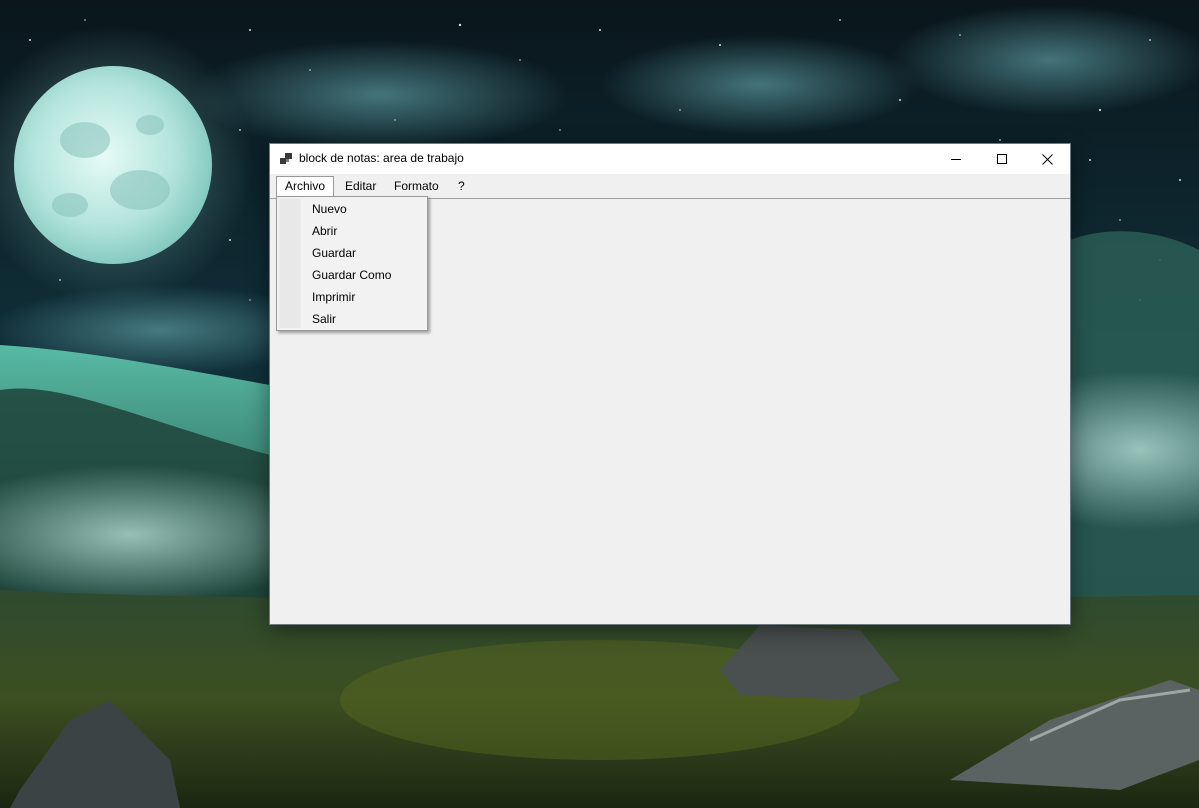 This screenshot has height=808, width=1199. Describe the element at coordinates (352, 297) in the screenshot. I see `menu-item-imprimir: Imprimir` at that location.